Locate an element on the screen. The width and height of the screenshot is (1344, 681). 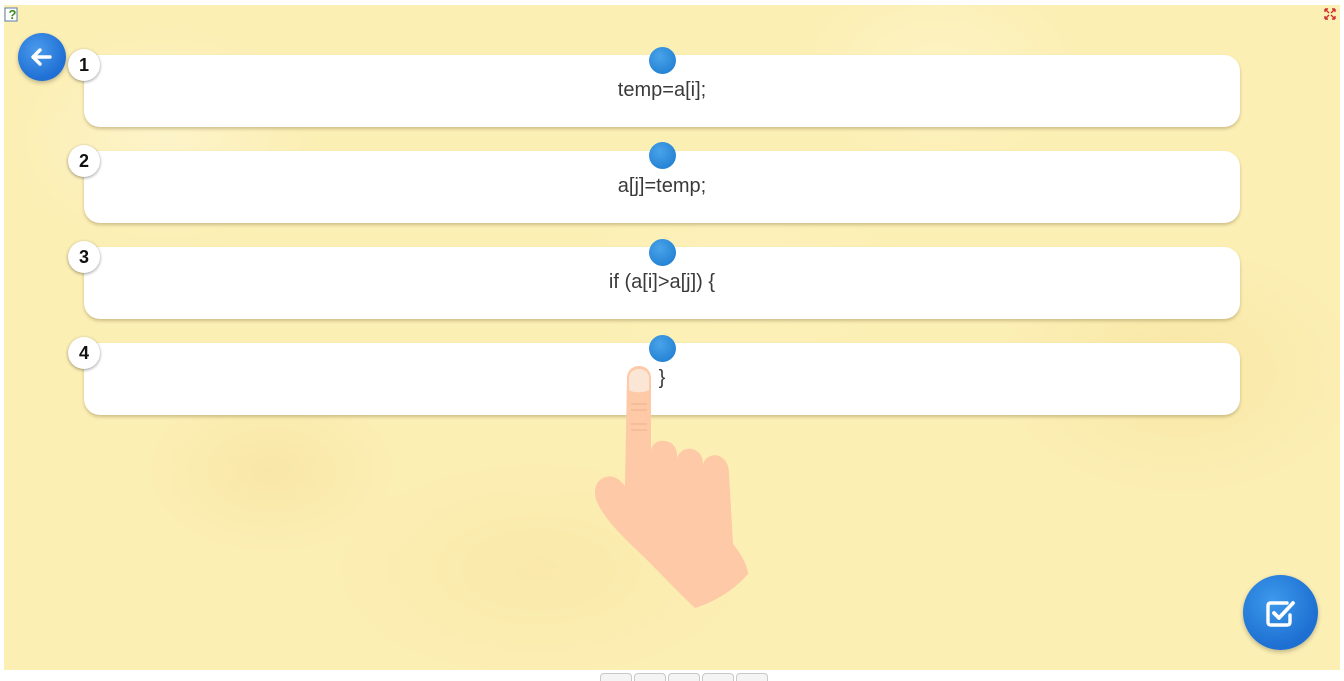
back-button is located at coordinates (42, 57).